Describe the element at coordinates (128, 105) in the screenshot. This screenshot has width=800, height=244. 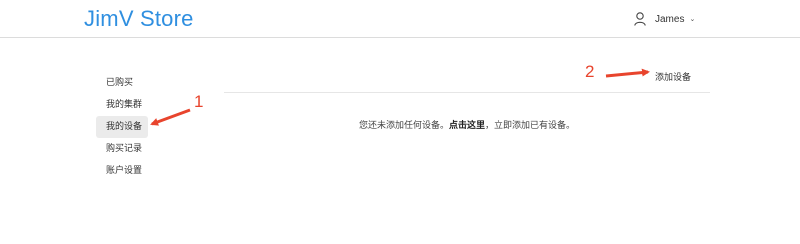
I see `sidebar-item-my-clusters: 我的集群` at that location.